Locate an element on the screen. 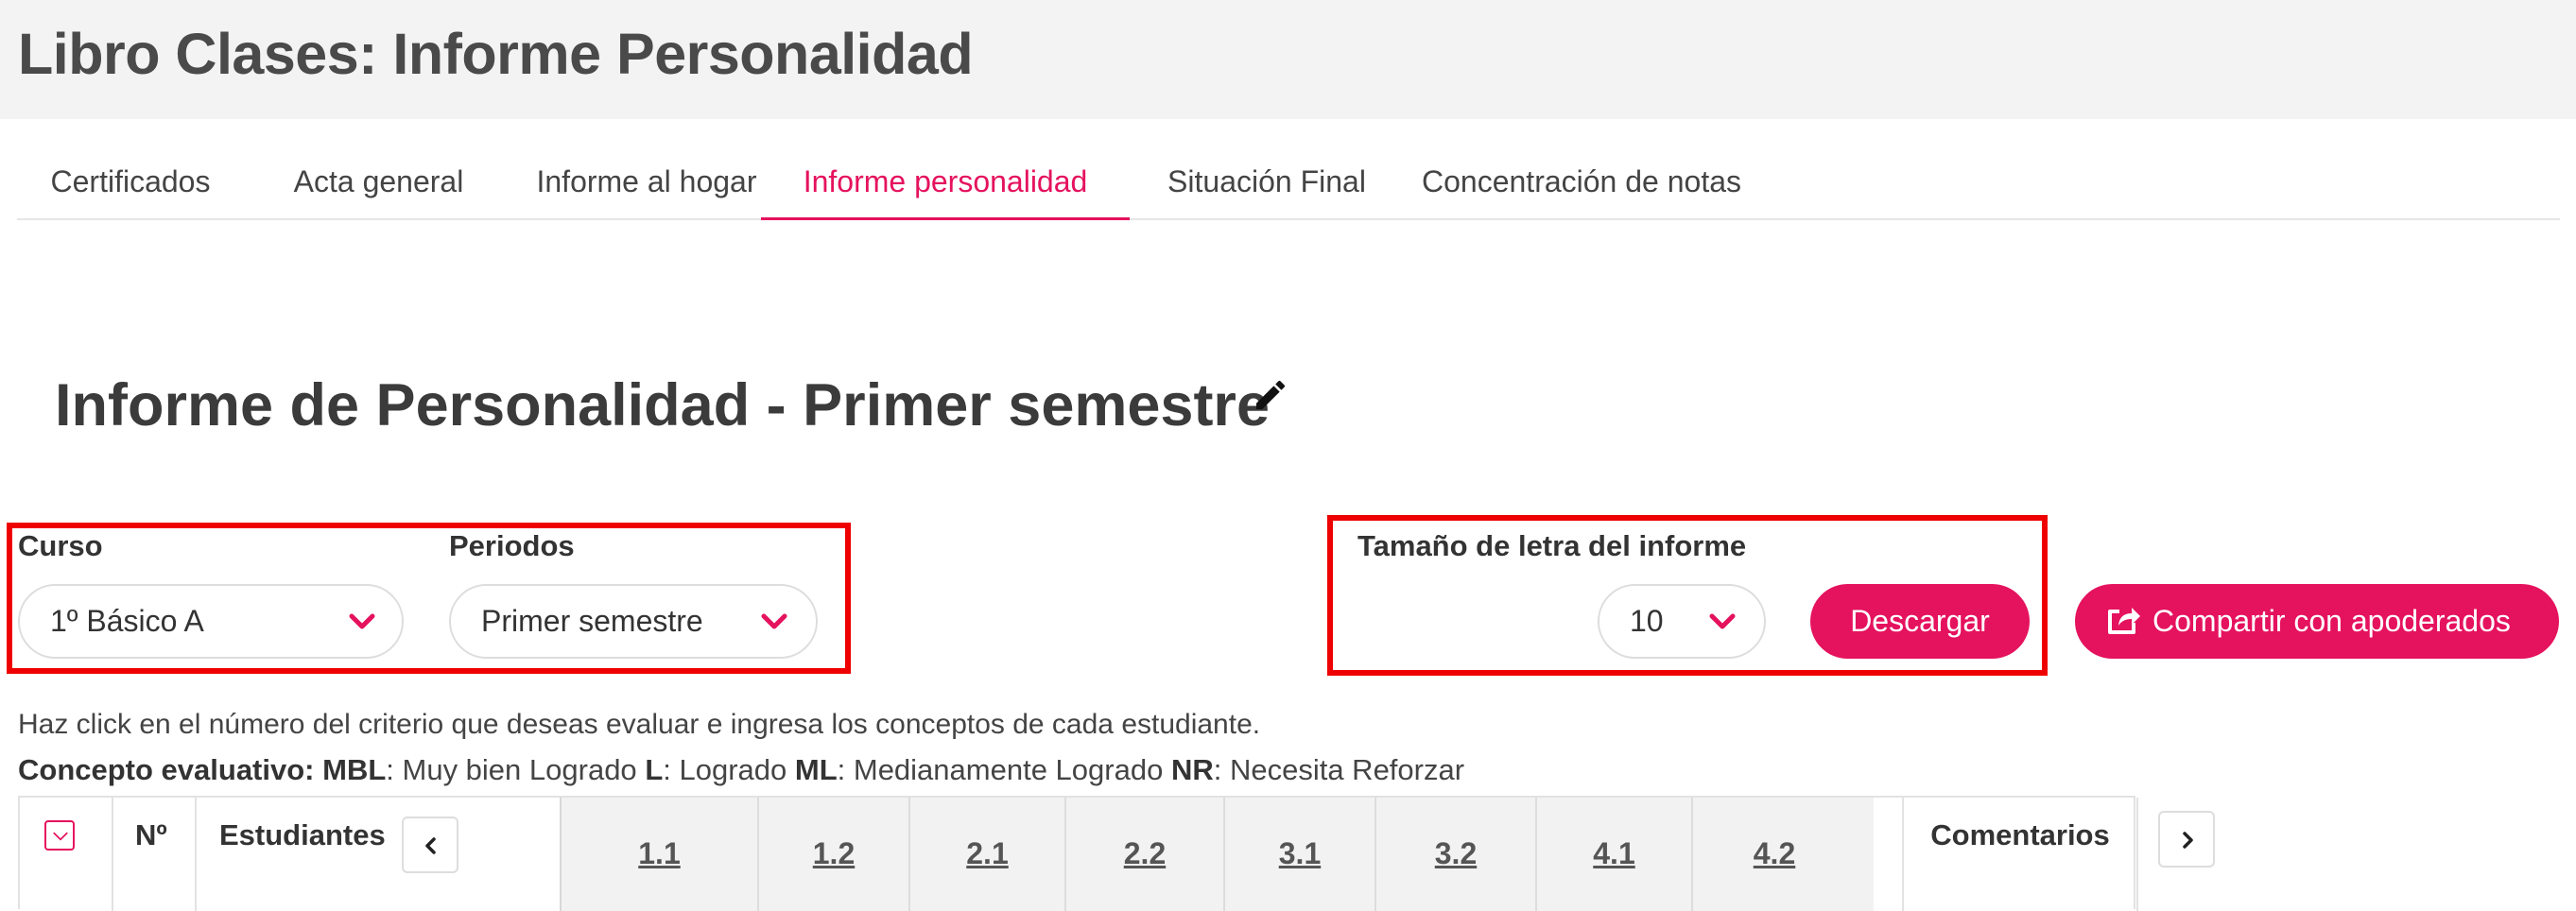 The height and width of the screenshot is (911, 2576). next-criteria-button is located at coordinates (2186, 839).